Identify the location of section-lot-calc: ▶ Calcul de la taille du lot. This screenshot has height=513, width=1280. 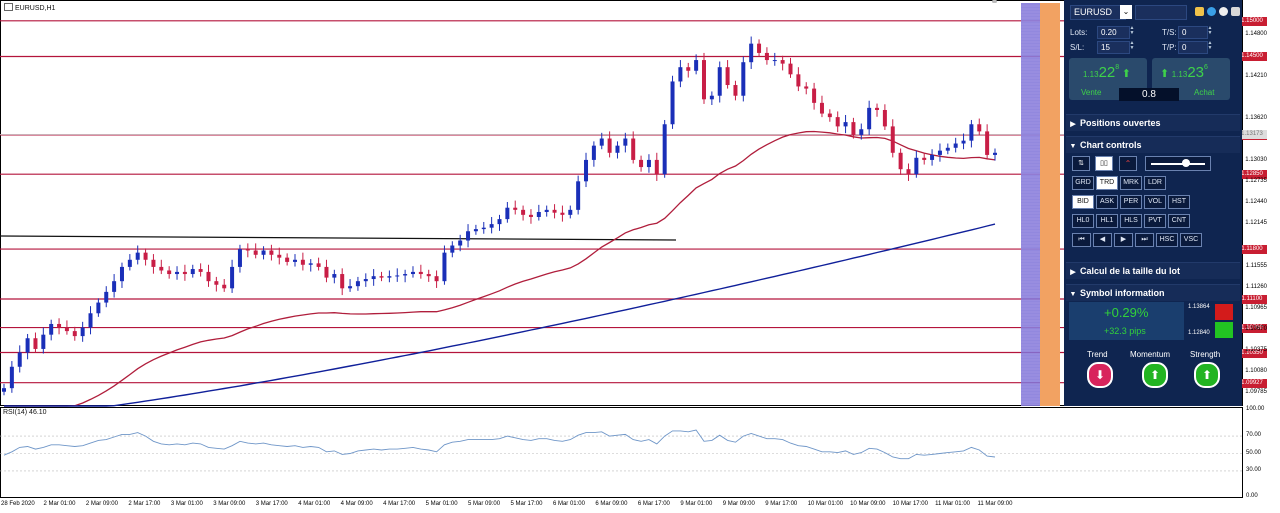
(1153, 270).